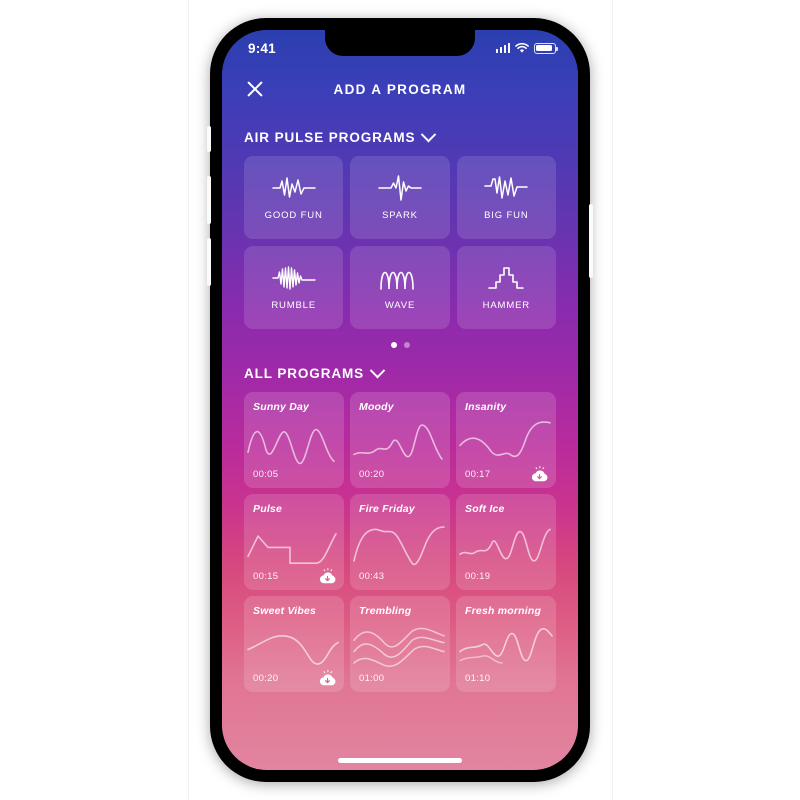 The height and width of the screenshot is (800, 800). I want to click on status-icons, so click(526, 48).